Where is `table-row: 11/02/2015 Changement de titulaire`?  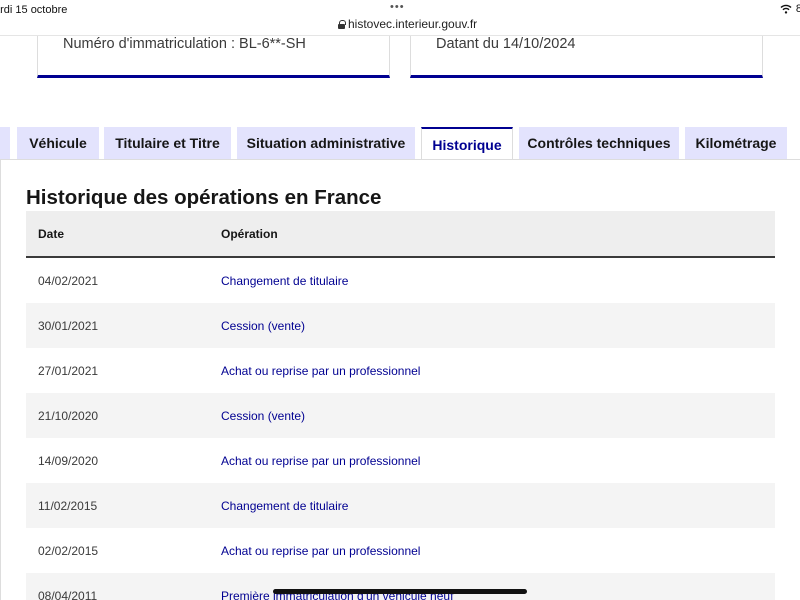
table-row: 11/02/2015 Changement de titulaire is located at coordinates (400, 505).